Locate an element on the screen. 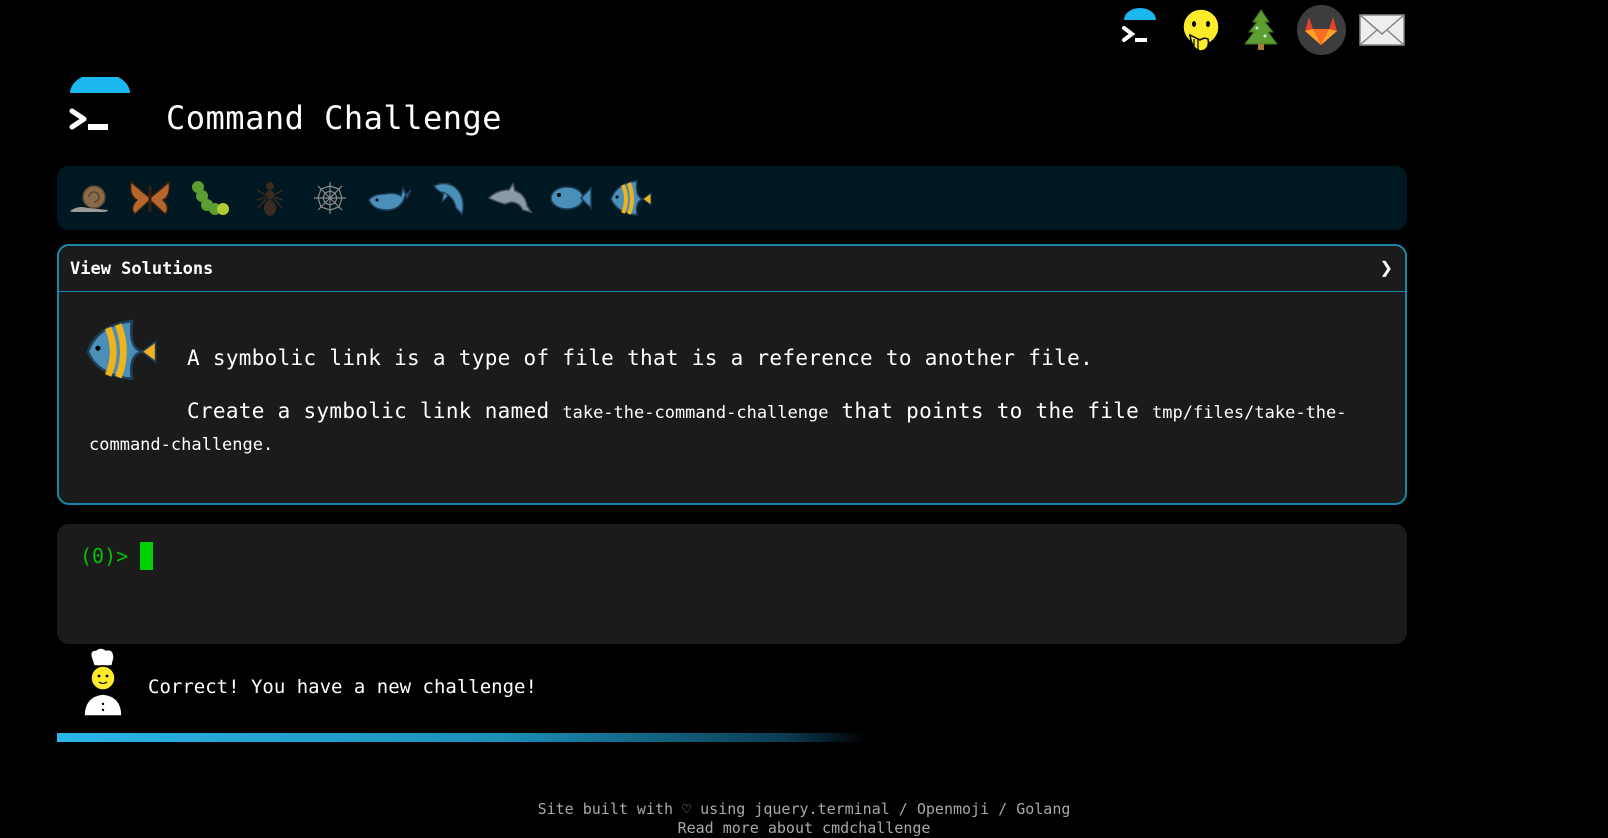 The width and height of the screenshot is (1608, 838). spiderweb-icon is located at coordinates (330, 198).